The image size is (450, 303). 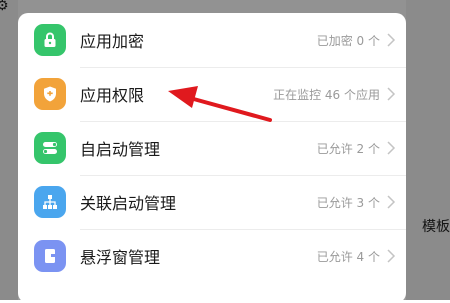 What do you see at coordinates (128, 203) in the screenshot?
I see `menu-item-label: 关联启动管理` at bounding box center [128, 203].